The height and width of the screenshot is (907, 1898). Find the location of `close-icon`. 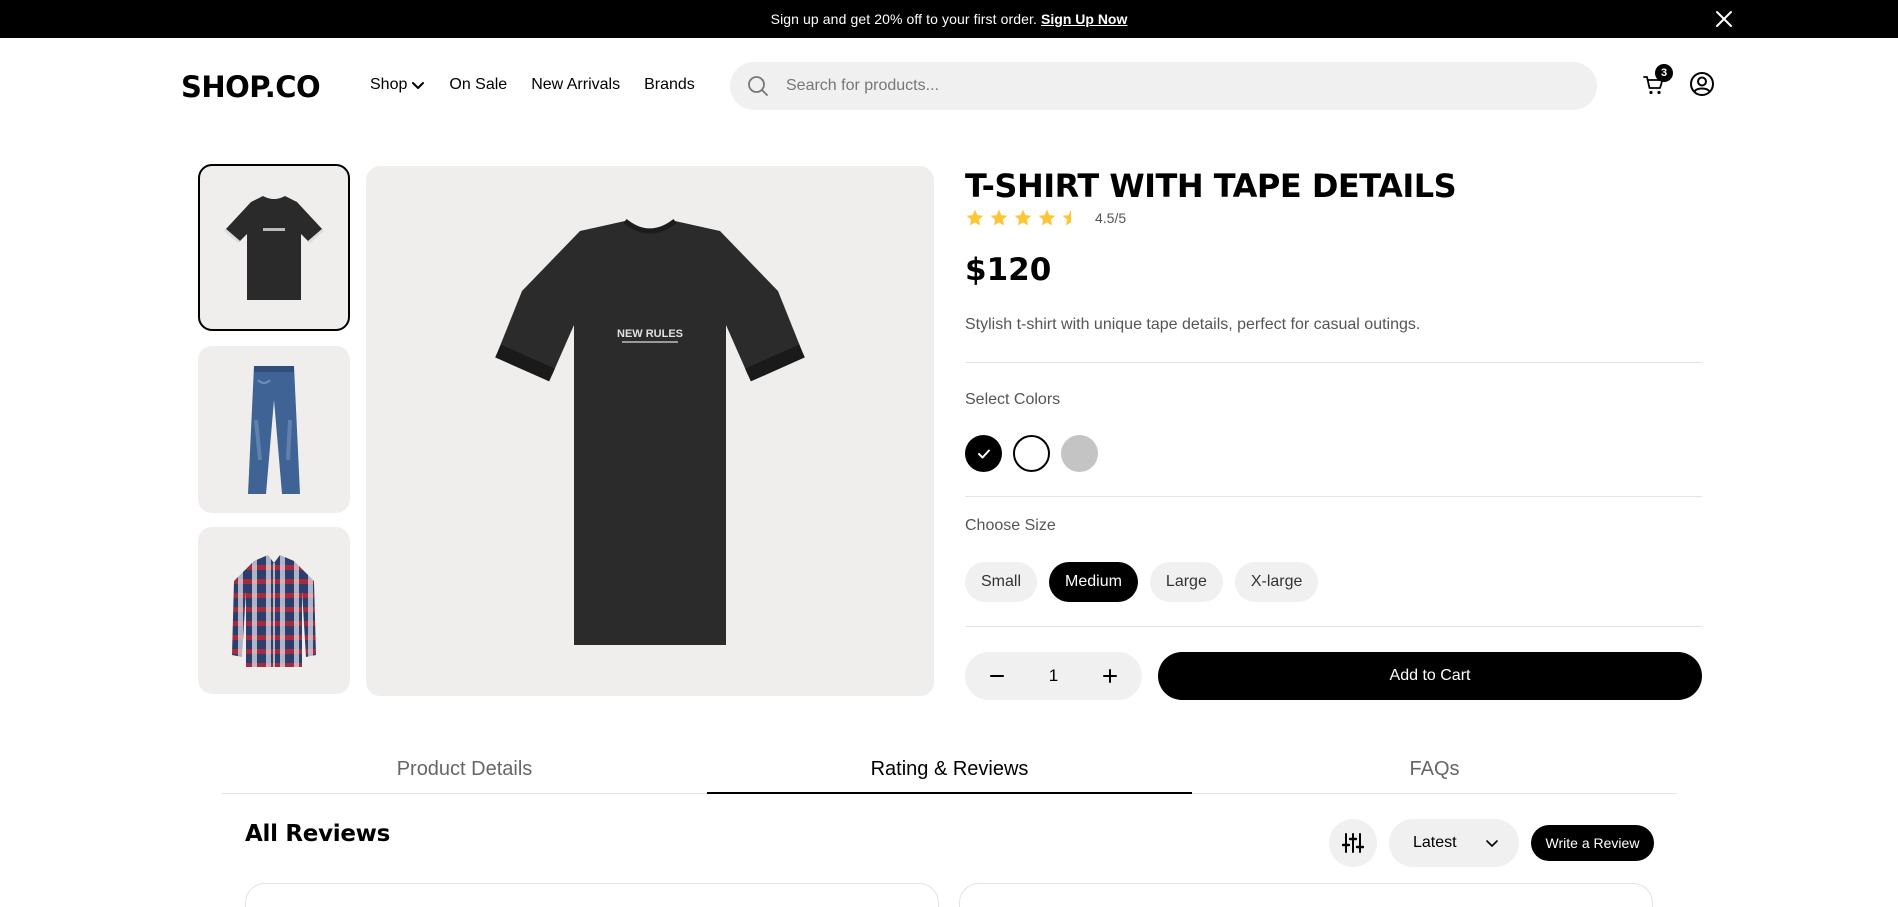

close-icon is located at coordinates (1724, 19).